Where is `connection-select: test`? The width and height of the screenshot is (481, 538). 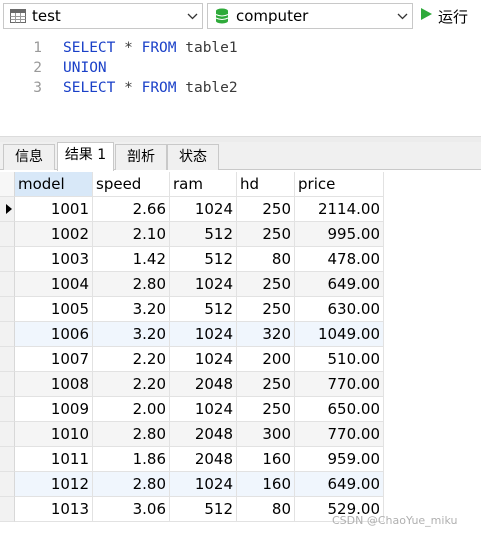 connection-select: test is located at coordinates (103, 16).